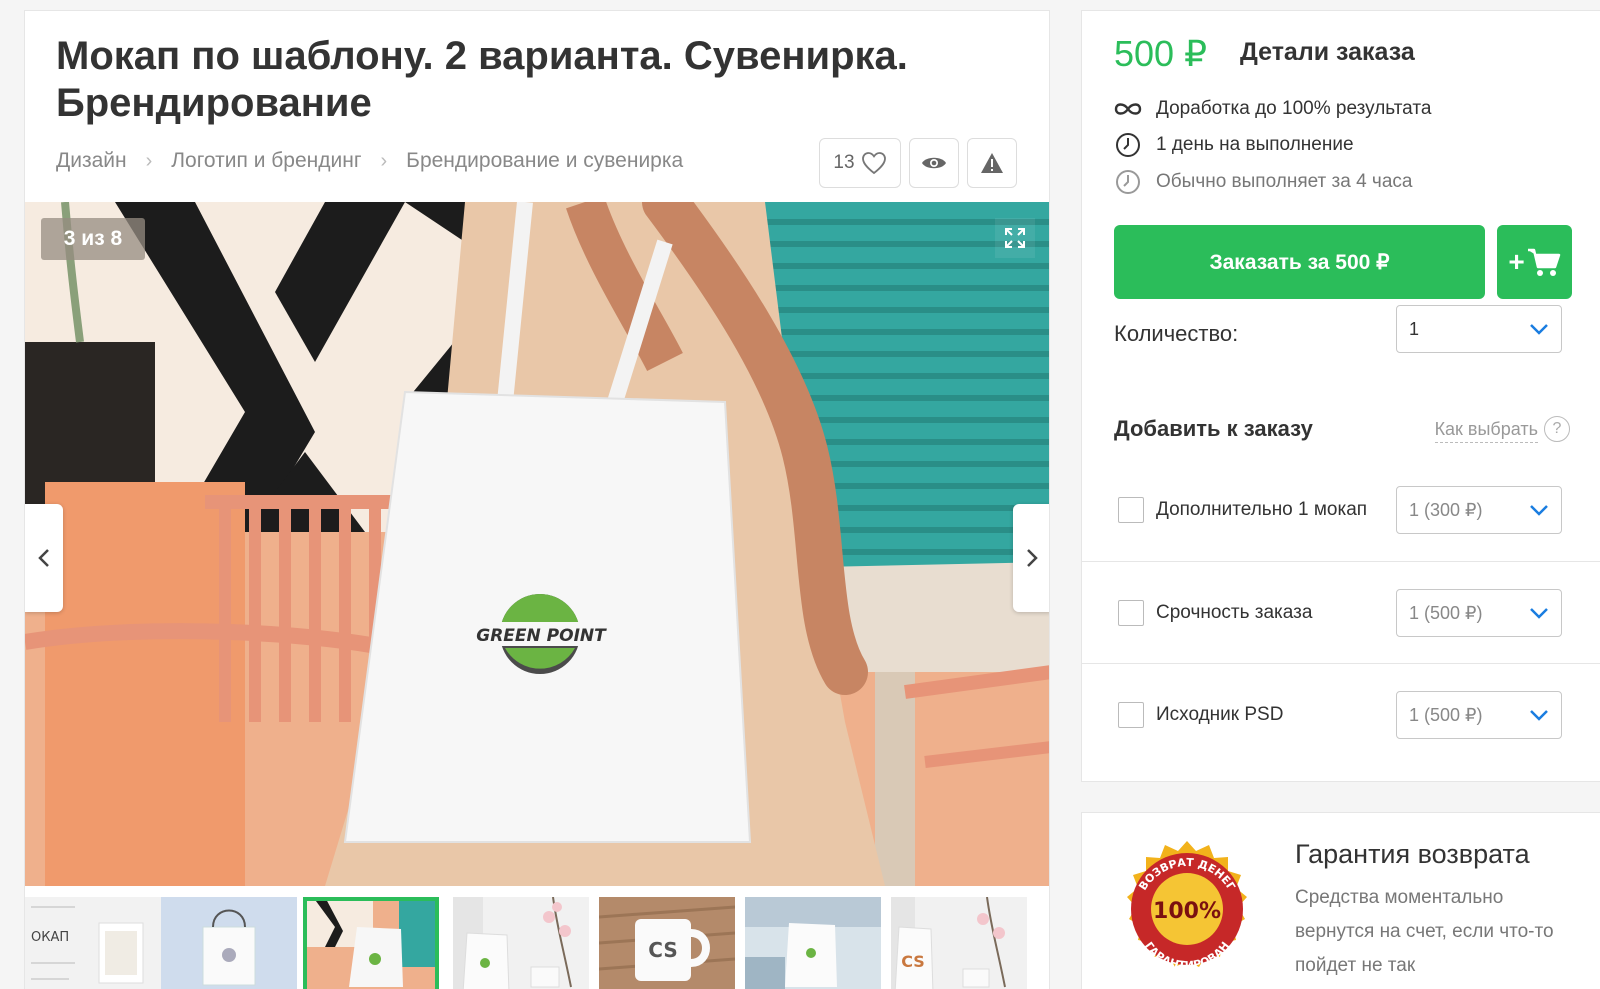 This screenshot has height=989, width=1600. Describe the element at coordinates (1486, 431) in the screenshot. I see `how-to-choose-link: Как выбрать` at that location.